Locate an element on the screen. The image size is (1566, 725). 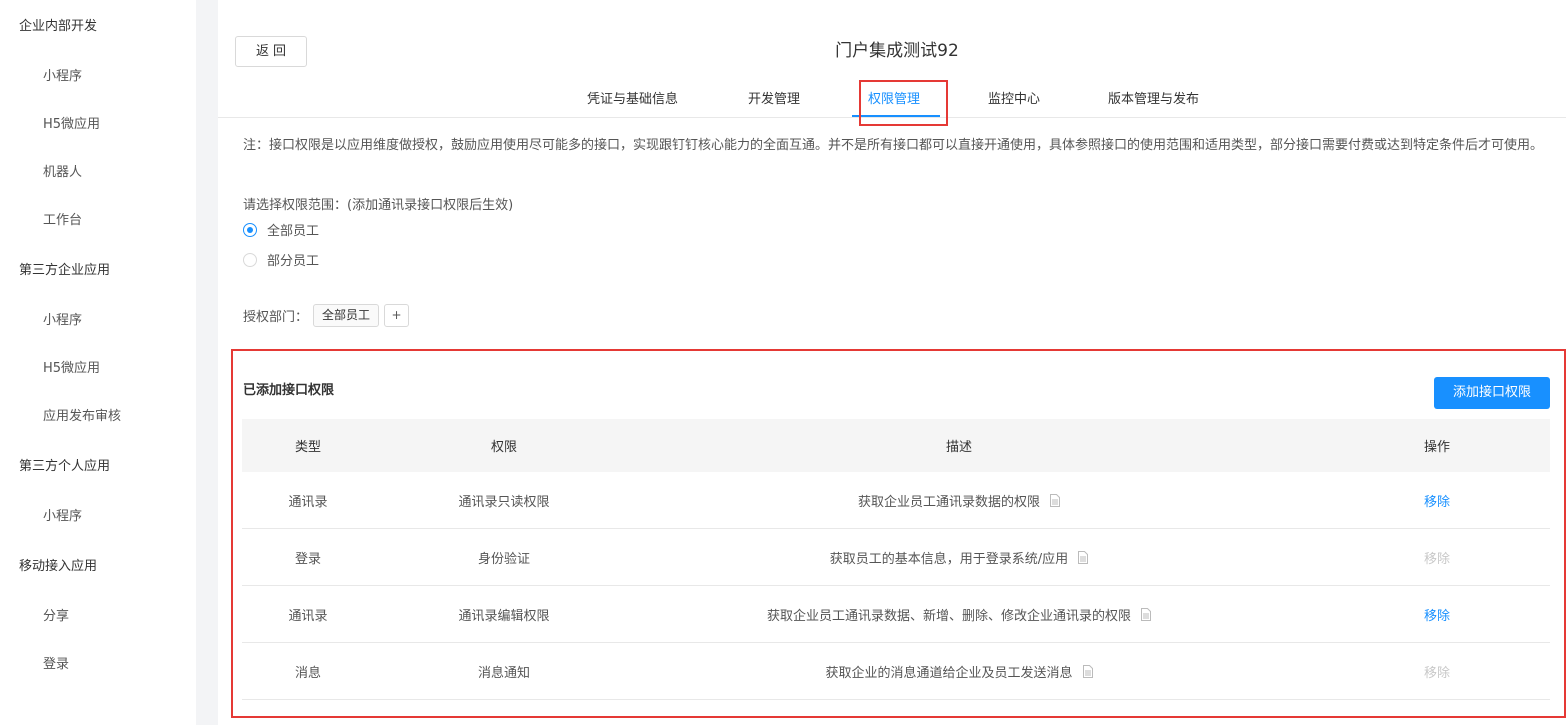
sidebar-item-mini-program-personal: 小程序 is located at coordinates (62, 514).